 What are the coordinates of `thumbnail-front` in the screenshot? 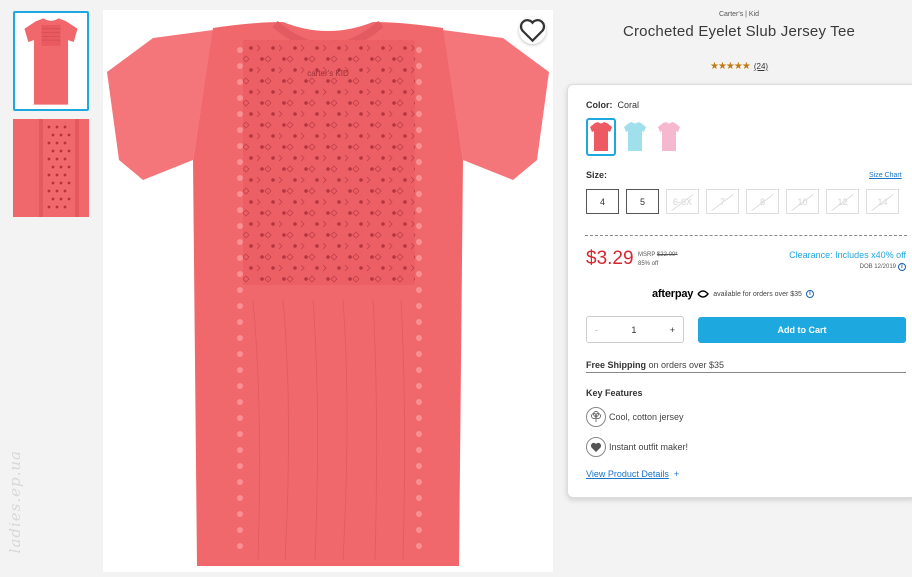 It's located at (51, 61).